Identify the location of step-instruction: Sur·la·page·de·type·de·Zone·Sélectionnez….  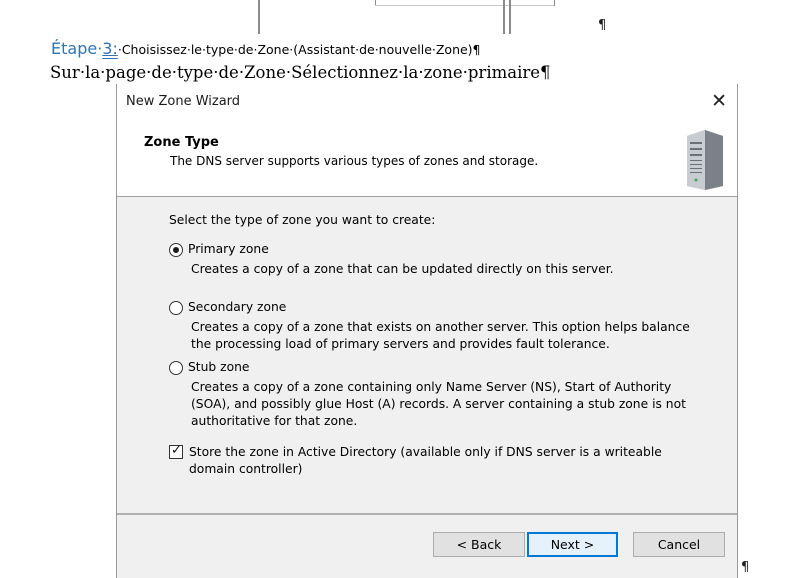
(300, 72).